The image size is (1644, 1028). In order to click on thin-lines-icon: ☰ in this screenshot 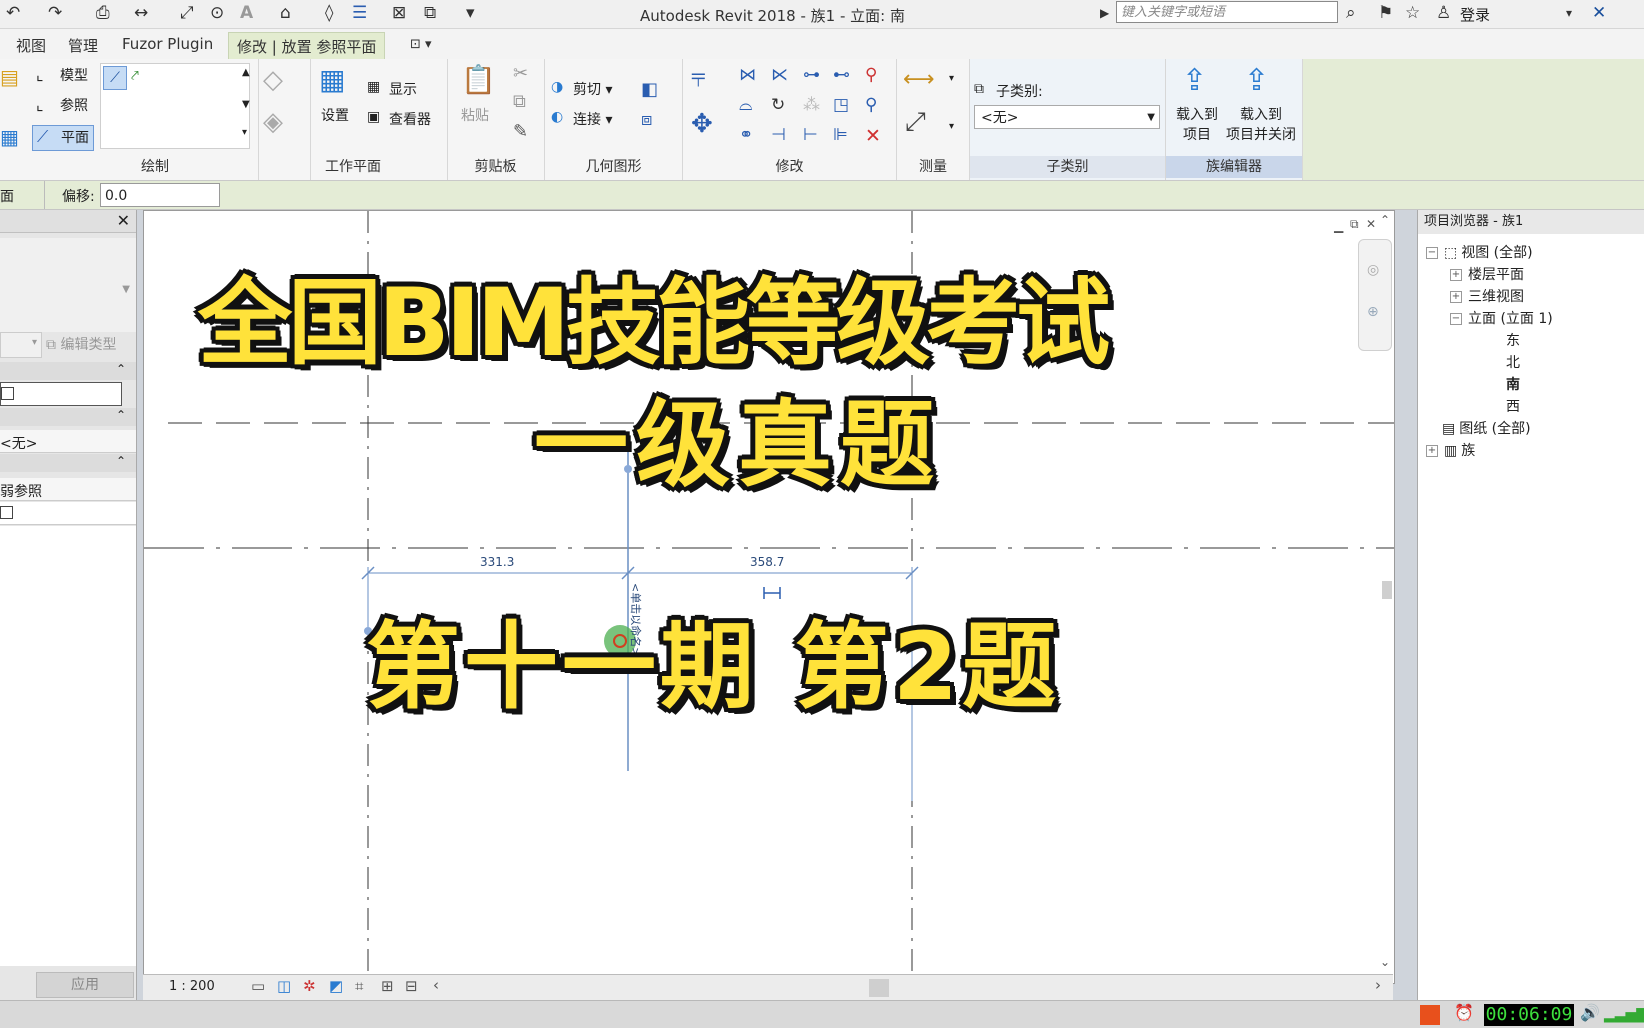, I will do `click(359, 13)`.